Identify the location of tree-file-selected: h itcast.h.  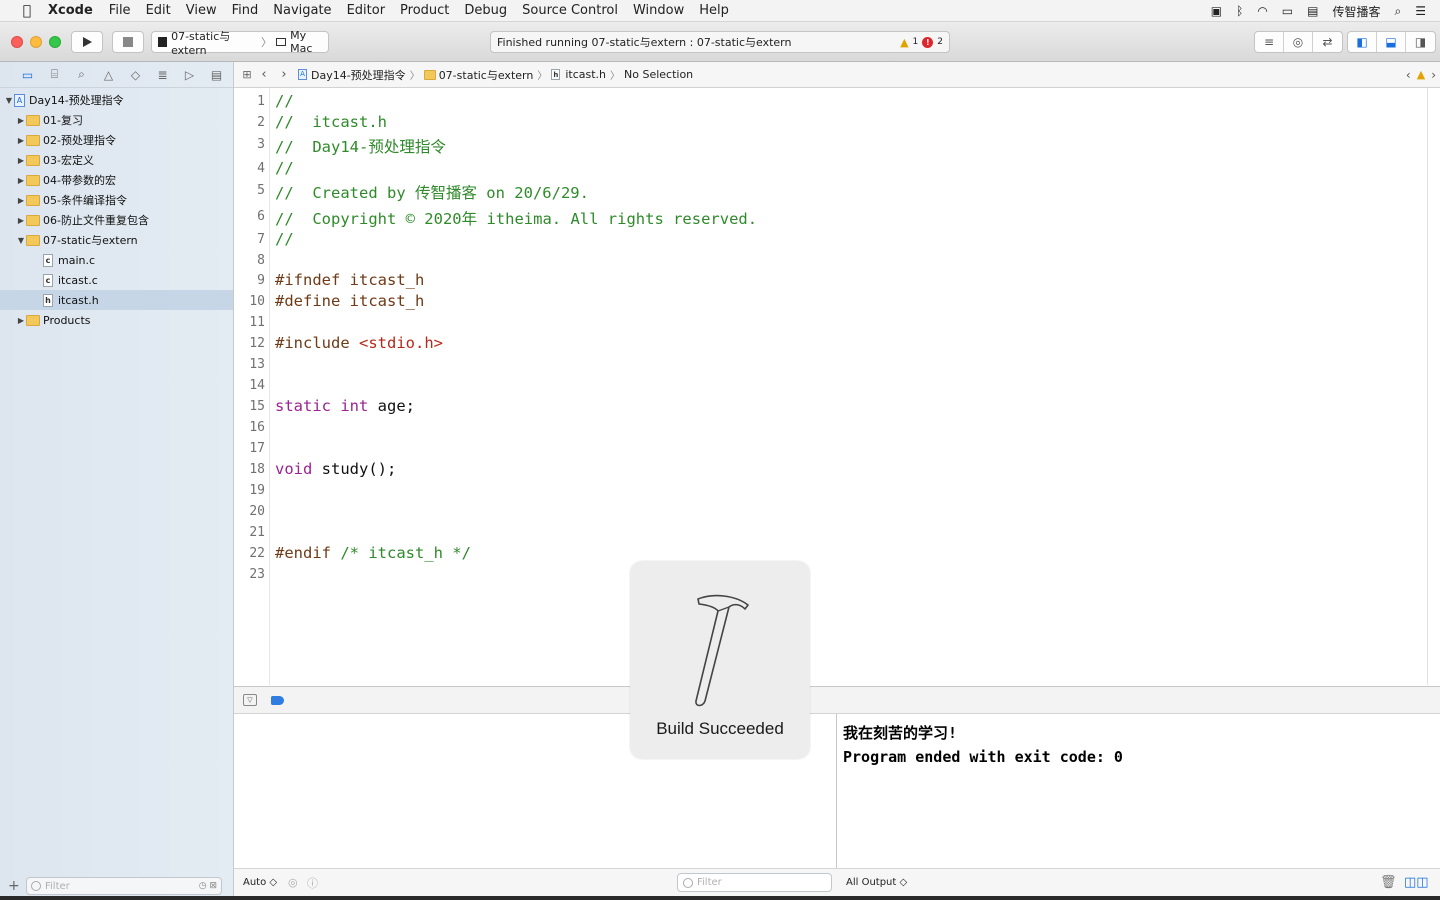
(116, 300).